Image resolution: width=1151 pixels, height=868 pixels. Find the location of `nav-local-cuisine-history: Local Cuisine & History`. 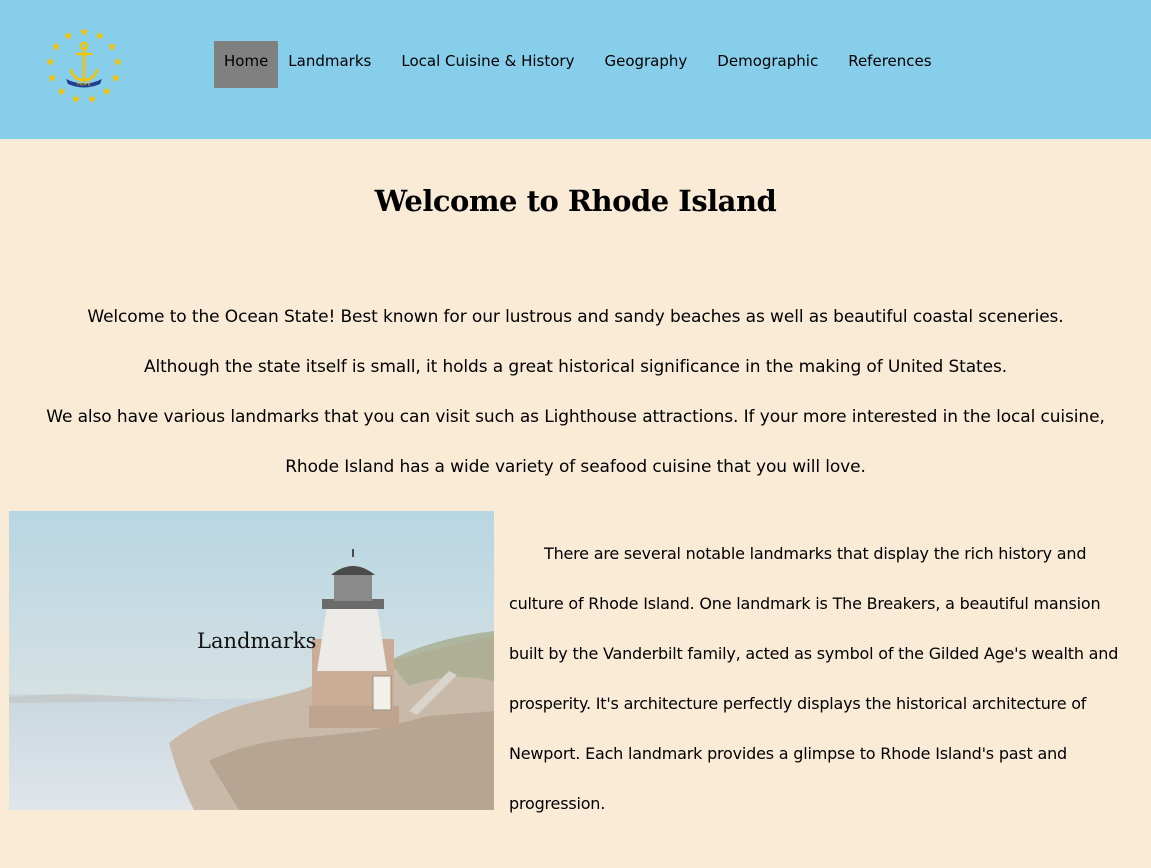

nav-local-cuisine-history: Local Cuisine & History is located at coordinates (487, 64).